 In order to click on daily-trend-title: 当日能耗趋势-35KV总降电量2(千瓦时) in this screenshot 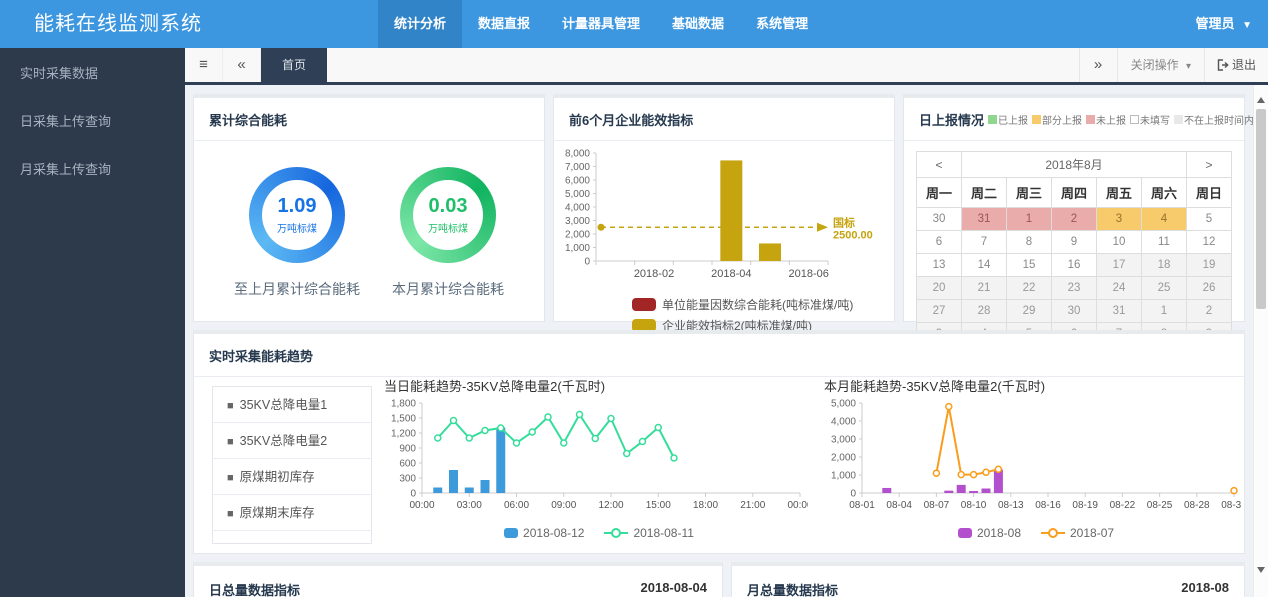, I will do `click(495, 386)`.